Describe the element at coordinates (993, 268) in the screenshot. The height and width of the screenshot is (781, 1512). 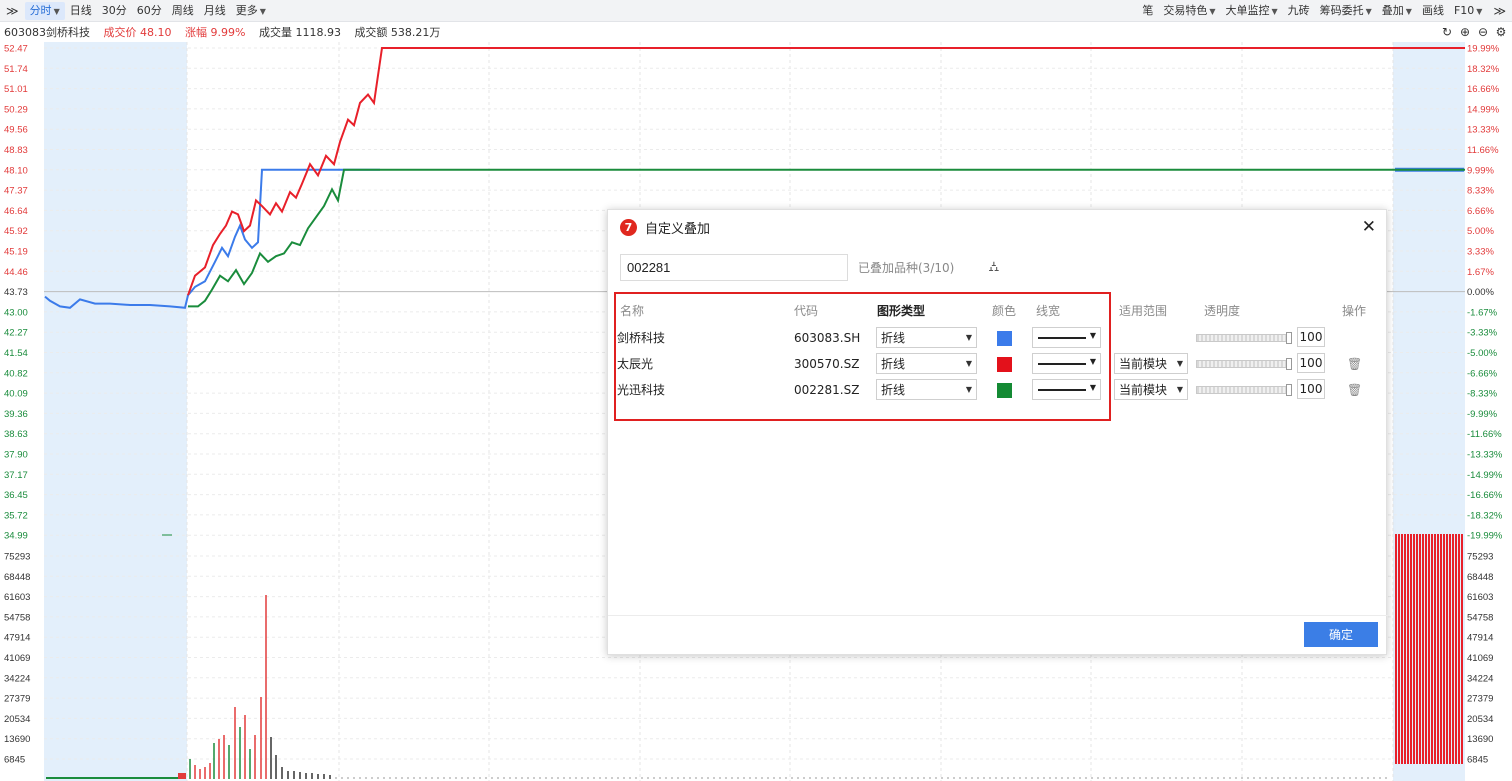
I see `clear-broom-icon: ⛼` at that location.